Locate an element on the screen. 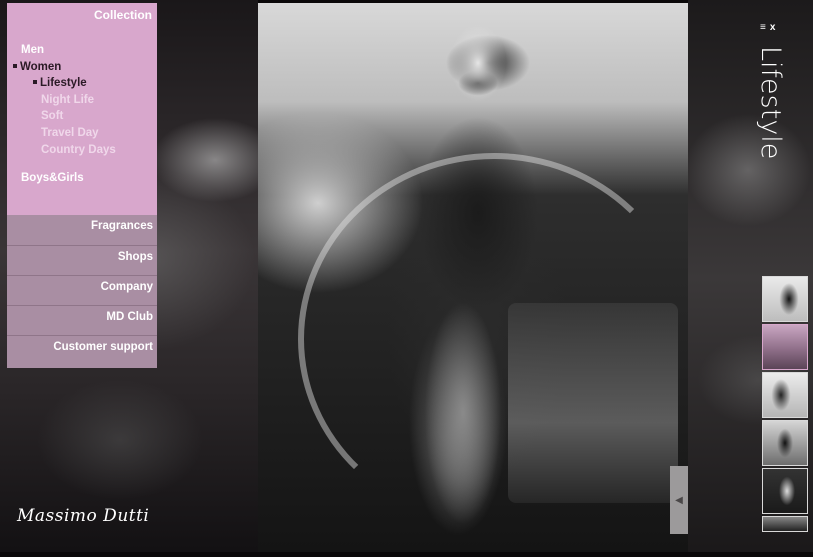  section-title: Lifestyle is located at coordinates (770, 103).